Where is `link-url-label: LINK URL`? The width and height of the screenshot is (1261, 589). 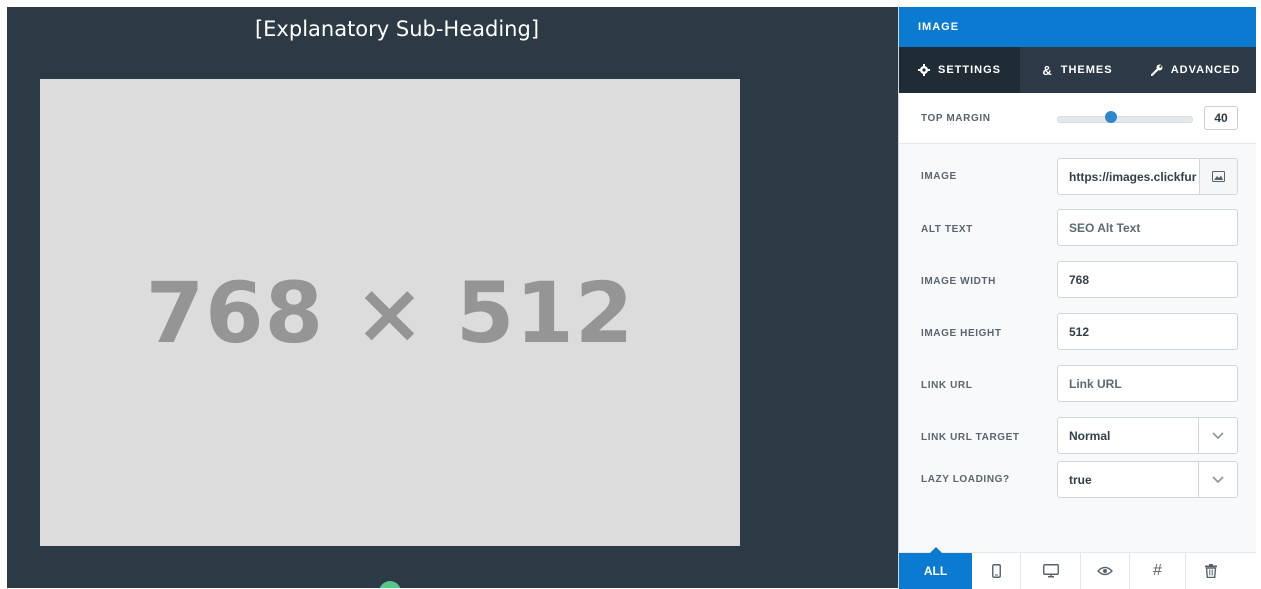
link-url-label: LINK URL is located at coordinates (947, 385).